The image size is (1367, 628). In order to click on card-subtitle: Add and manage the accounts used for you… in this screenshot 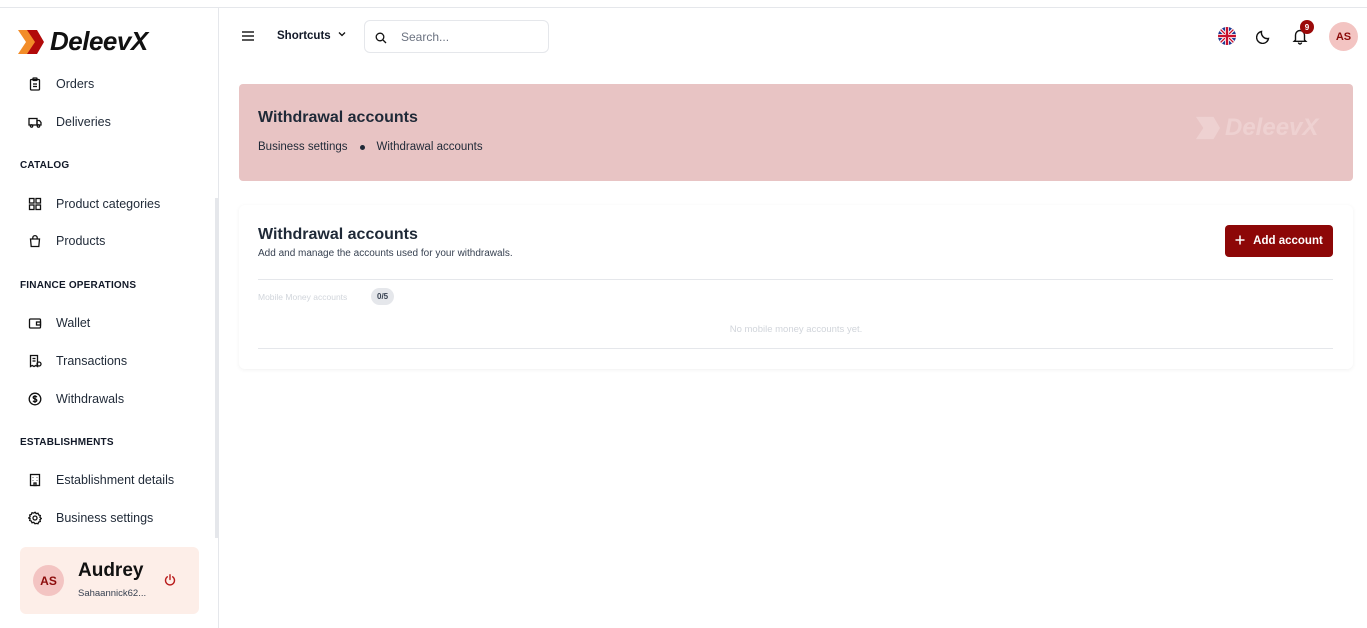, I will do `click(385, 253)`.